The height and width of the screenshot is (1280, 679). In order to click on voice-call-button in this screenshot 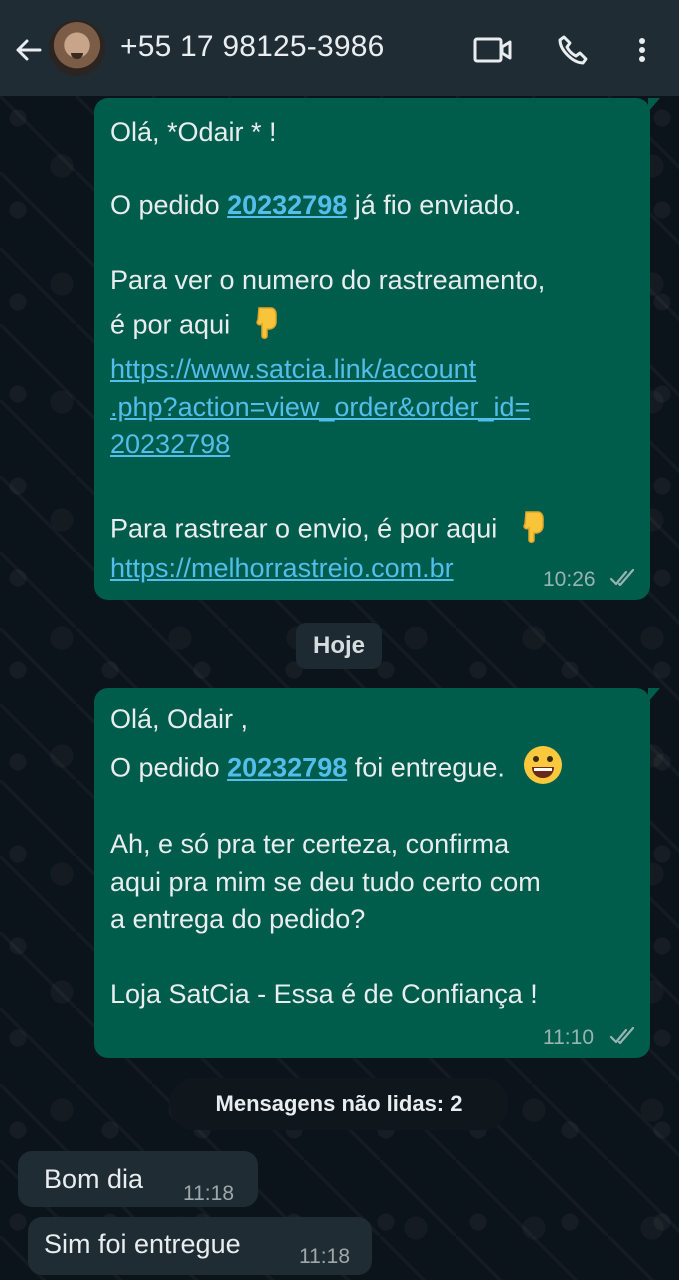, I will do `click(573, 50)`.